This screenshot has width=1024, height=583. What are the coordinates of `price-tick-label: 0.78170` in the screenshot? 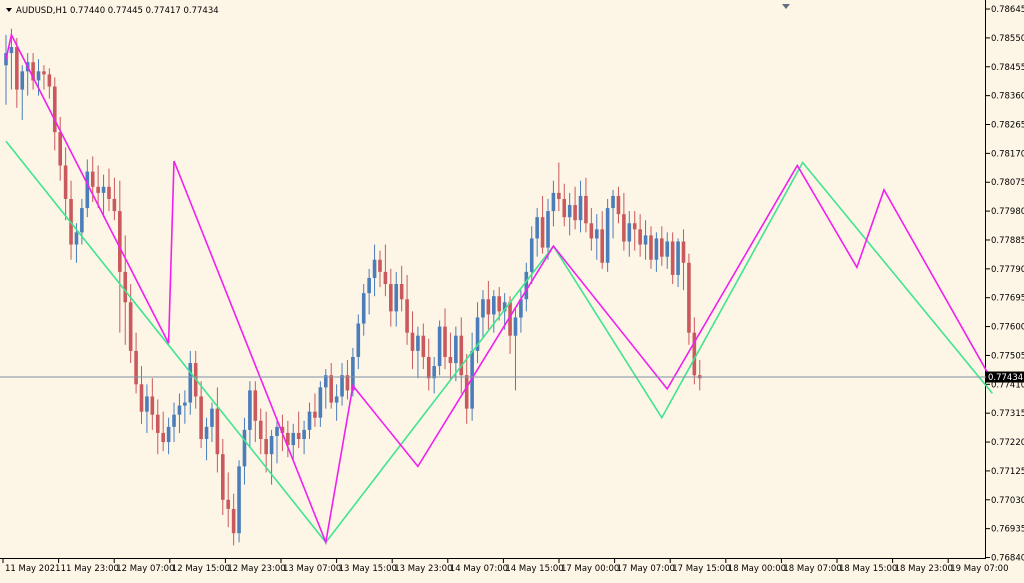 It's located at (1007, 154).